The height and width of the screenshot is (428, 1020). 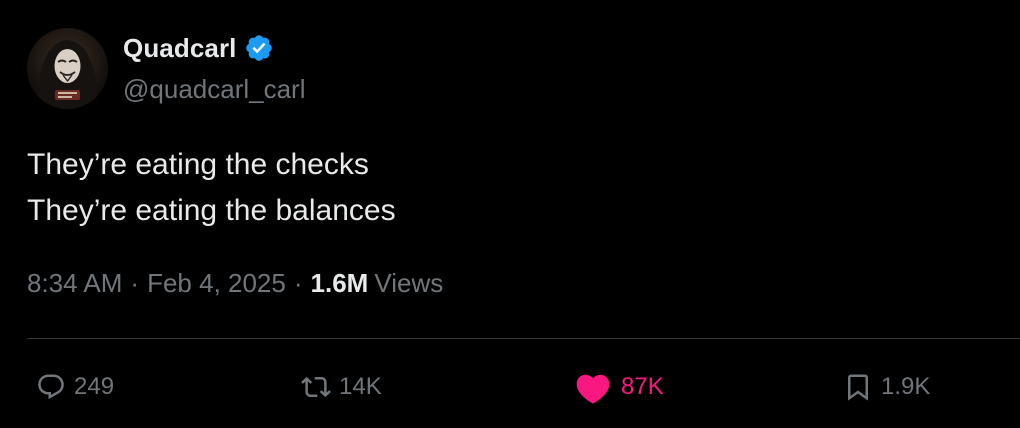 I want to click on action-bar: 249 14K 87K 1.9K, so click(x=510, y=387).